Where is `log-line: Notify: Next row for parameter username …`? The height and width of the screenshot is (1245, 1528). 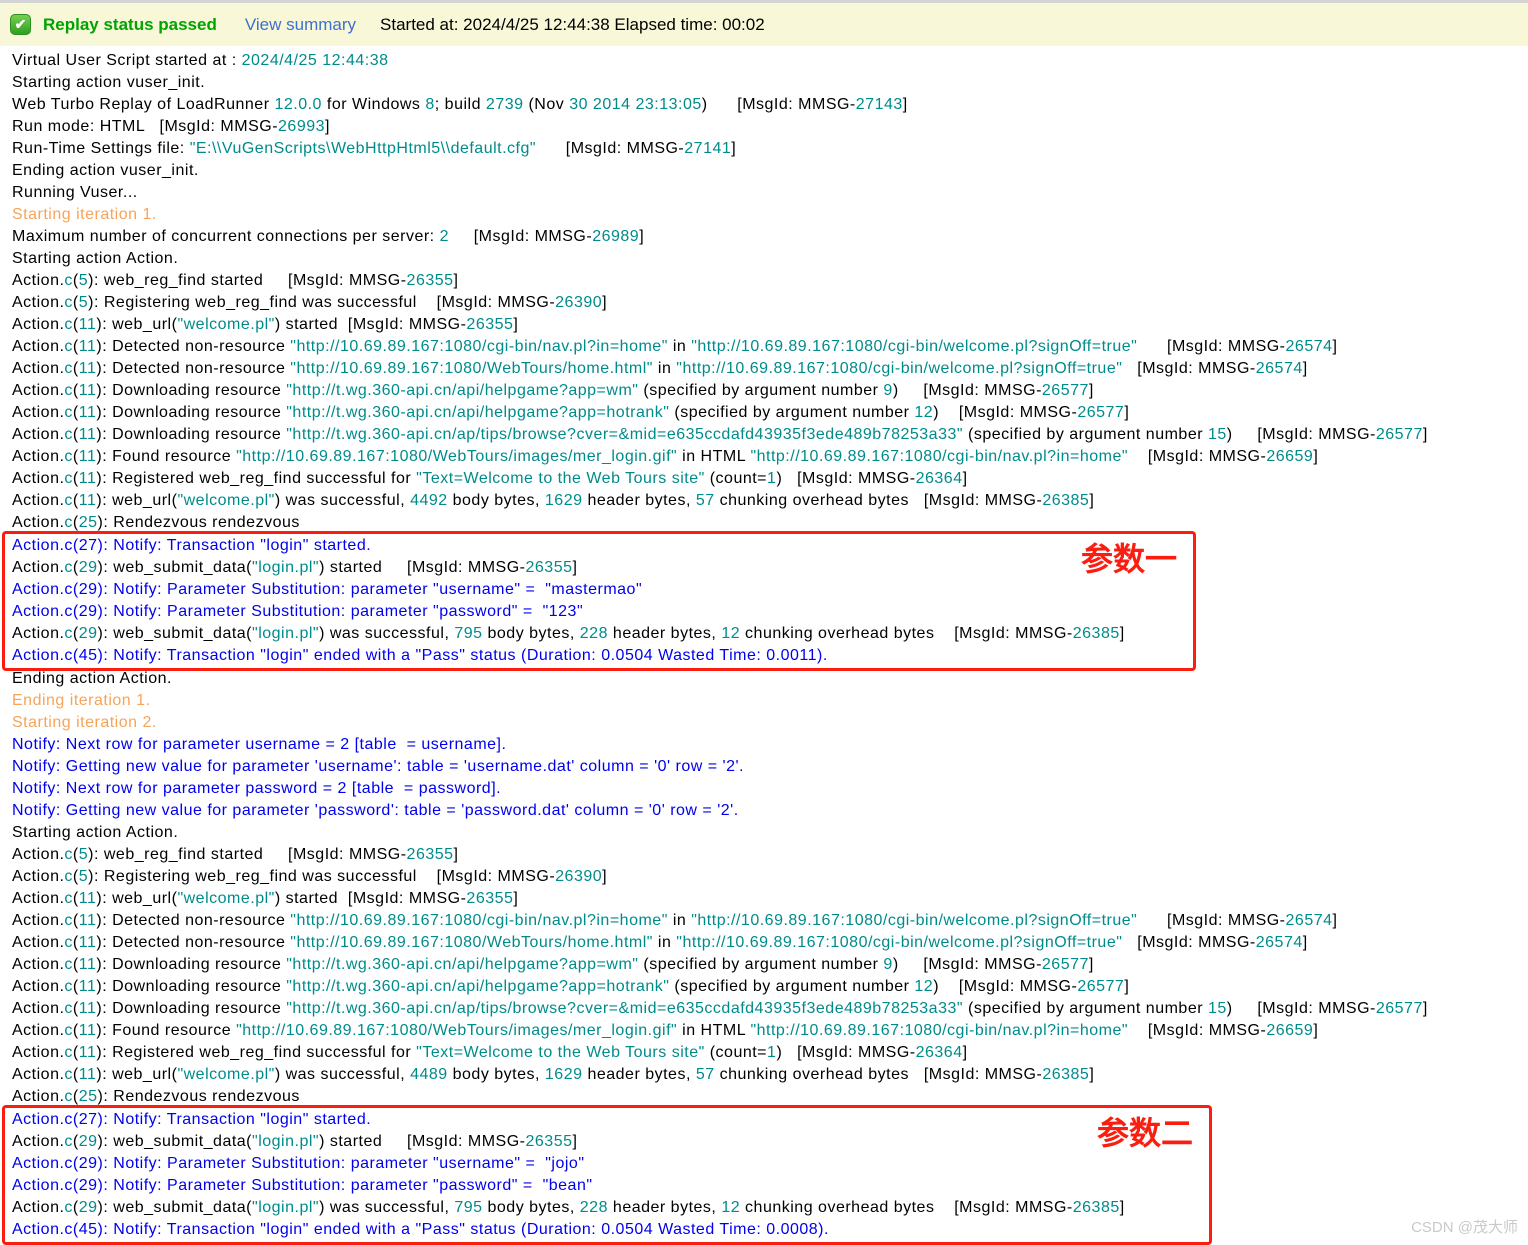 log-line: Notify: Next row for parameter username … is located at coordinates (259, 744).